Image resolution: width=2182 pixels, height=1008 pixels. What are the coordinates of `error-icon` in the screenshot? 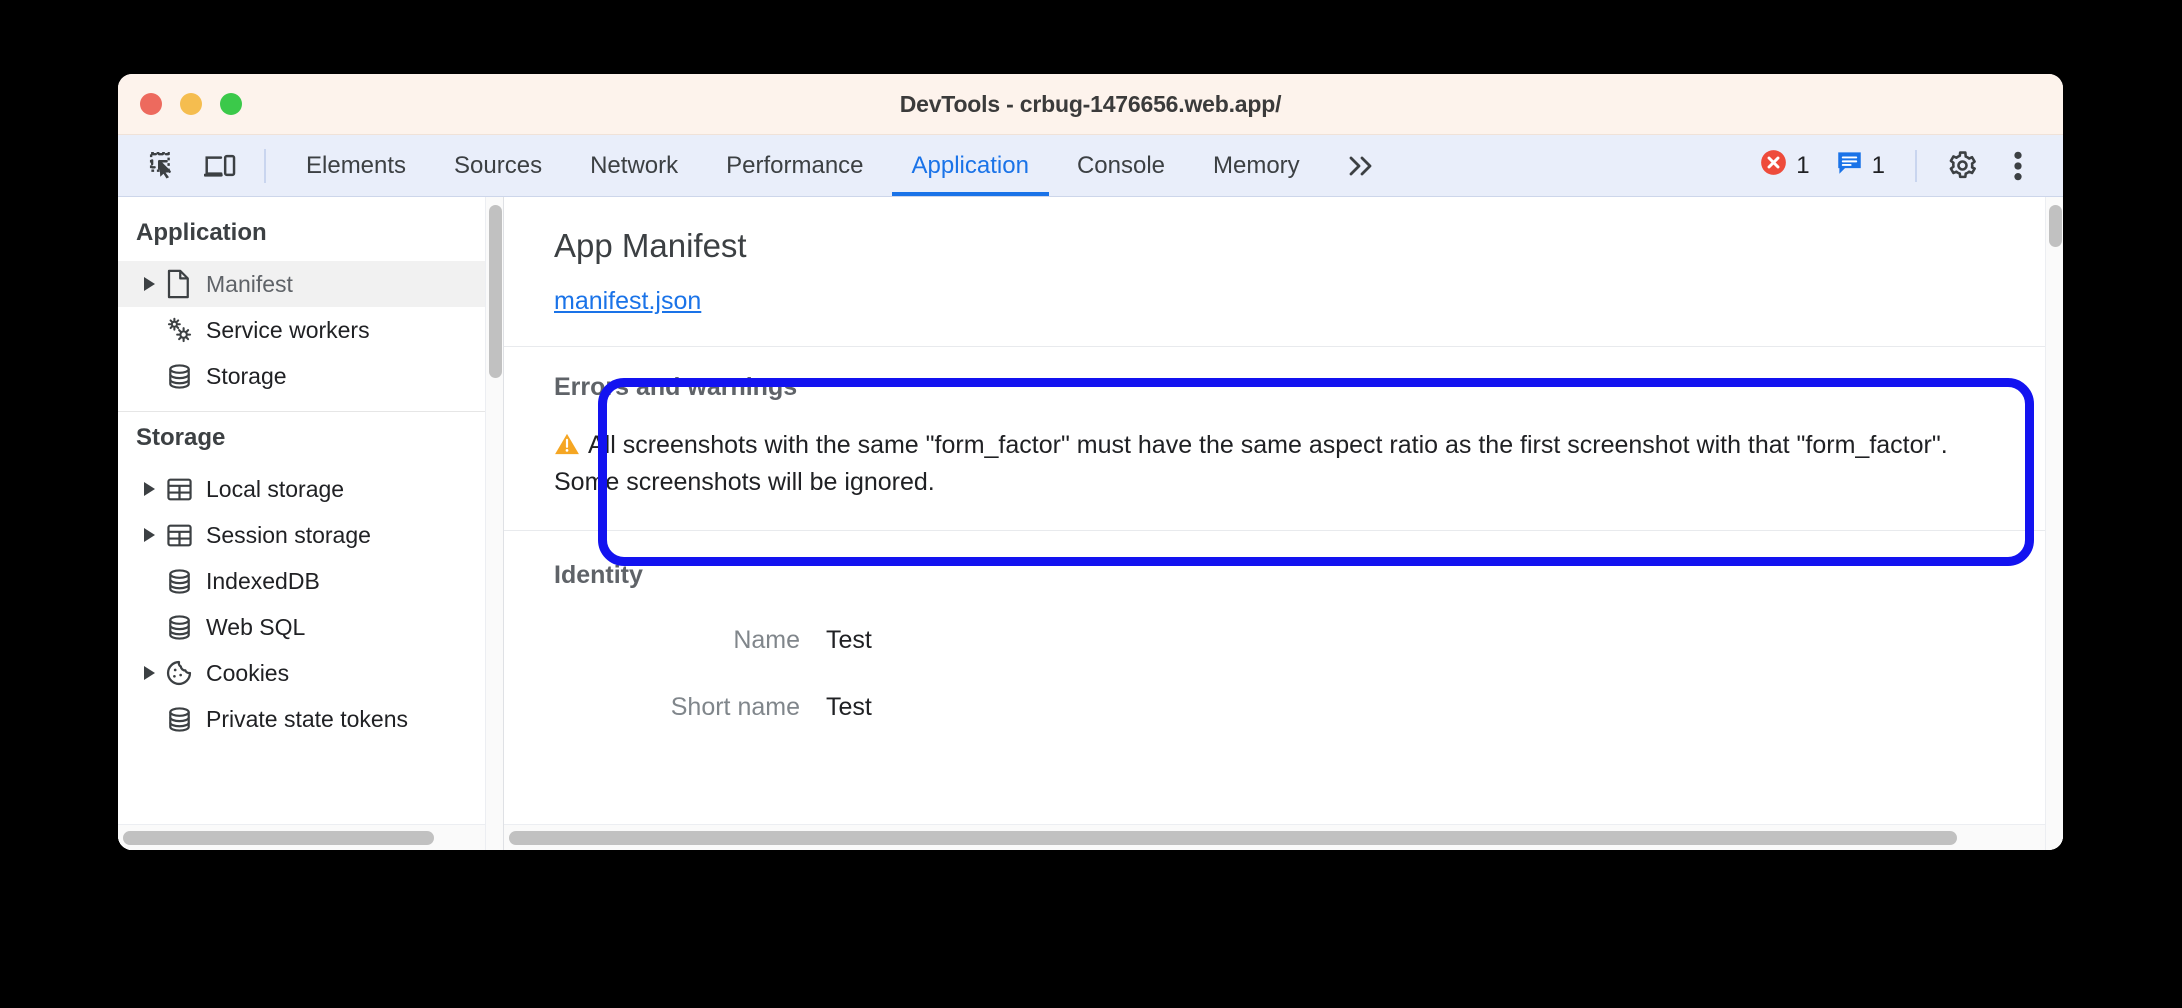 It's located at (1773, 166).